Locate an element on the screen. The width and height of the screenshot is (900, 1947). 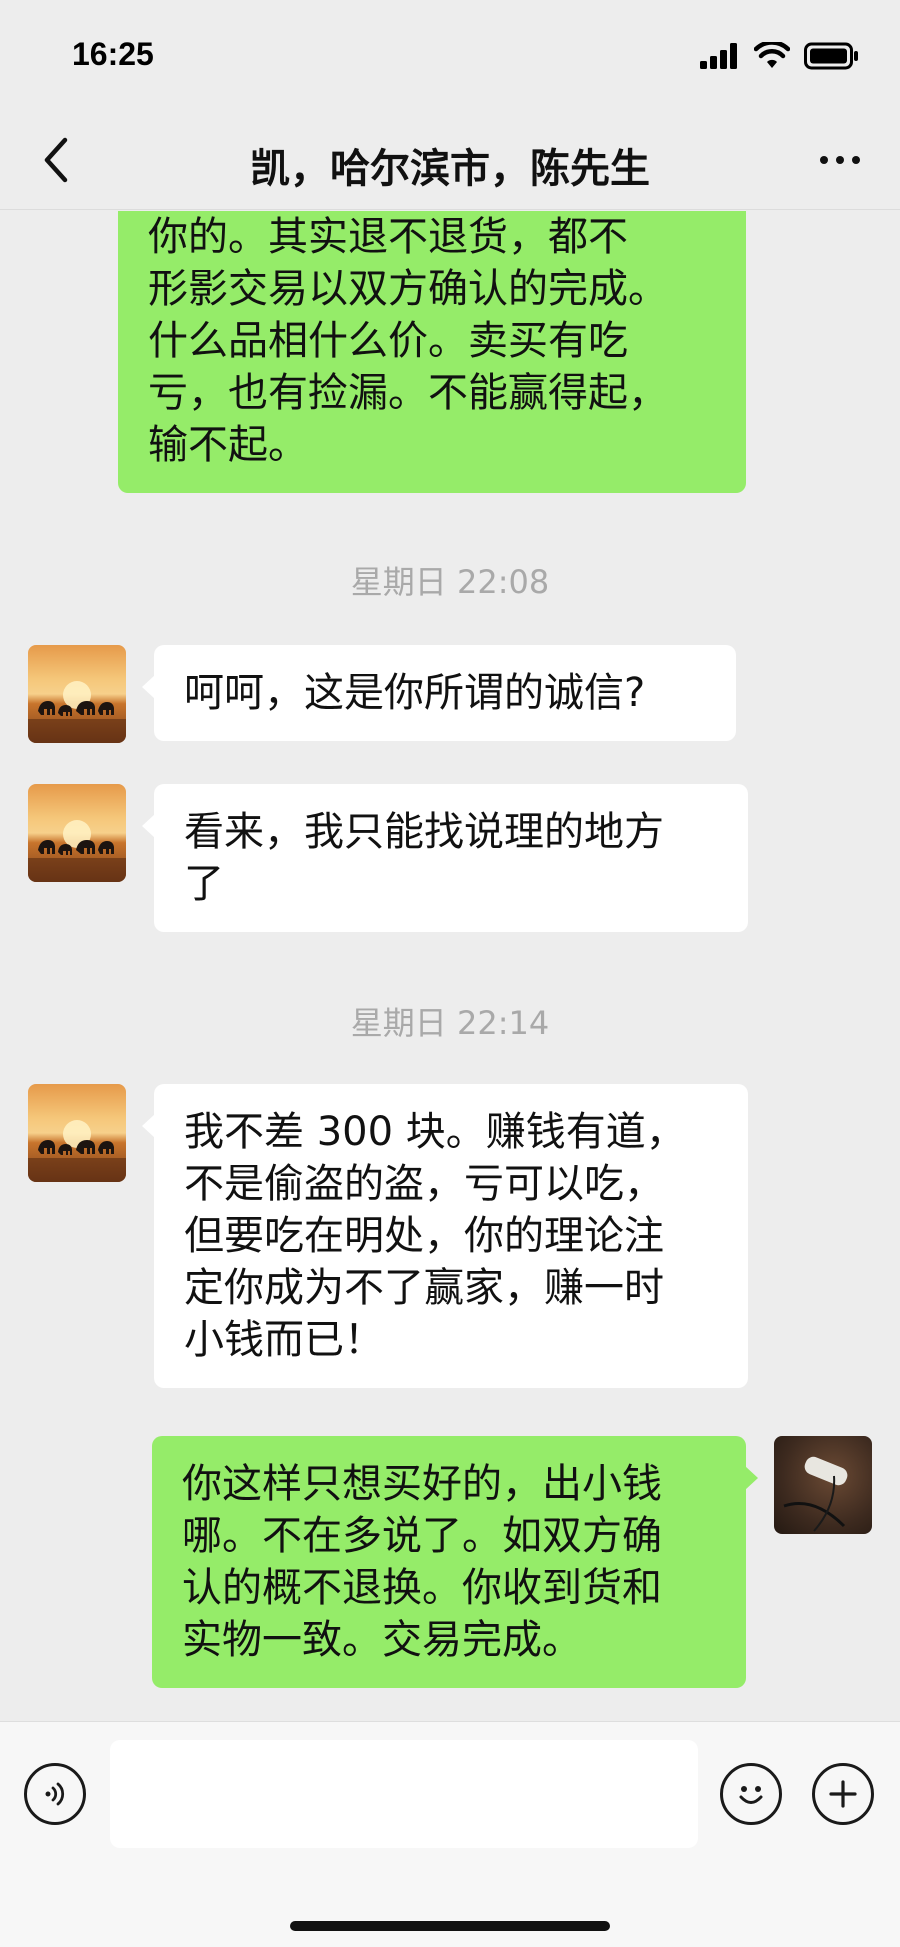
message-line: 实物一致。交易完成。 is located at coordinates (382, 1640).